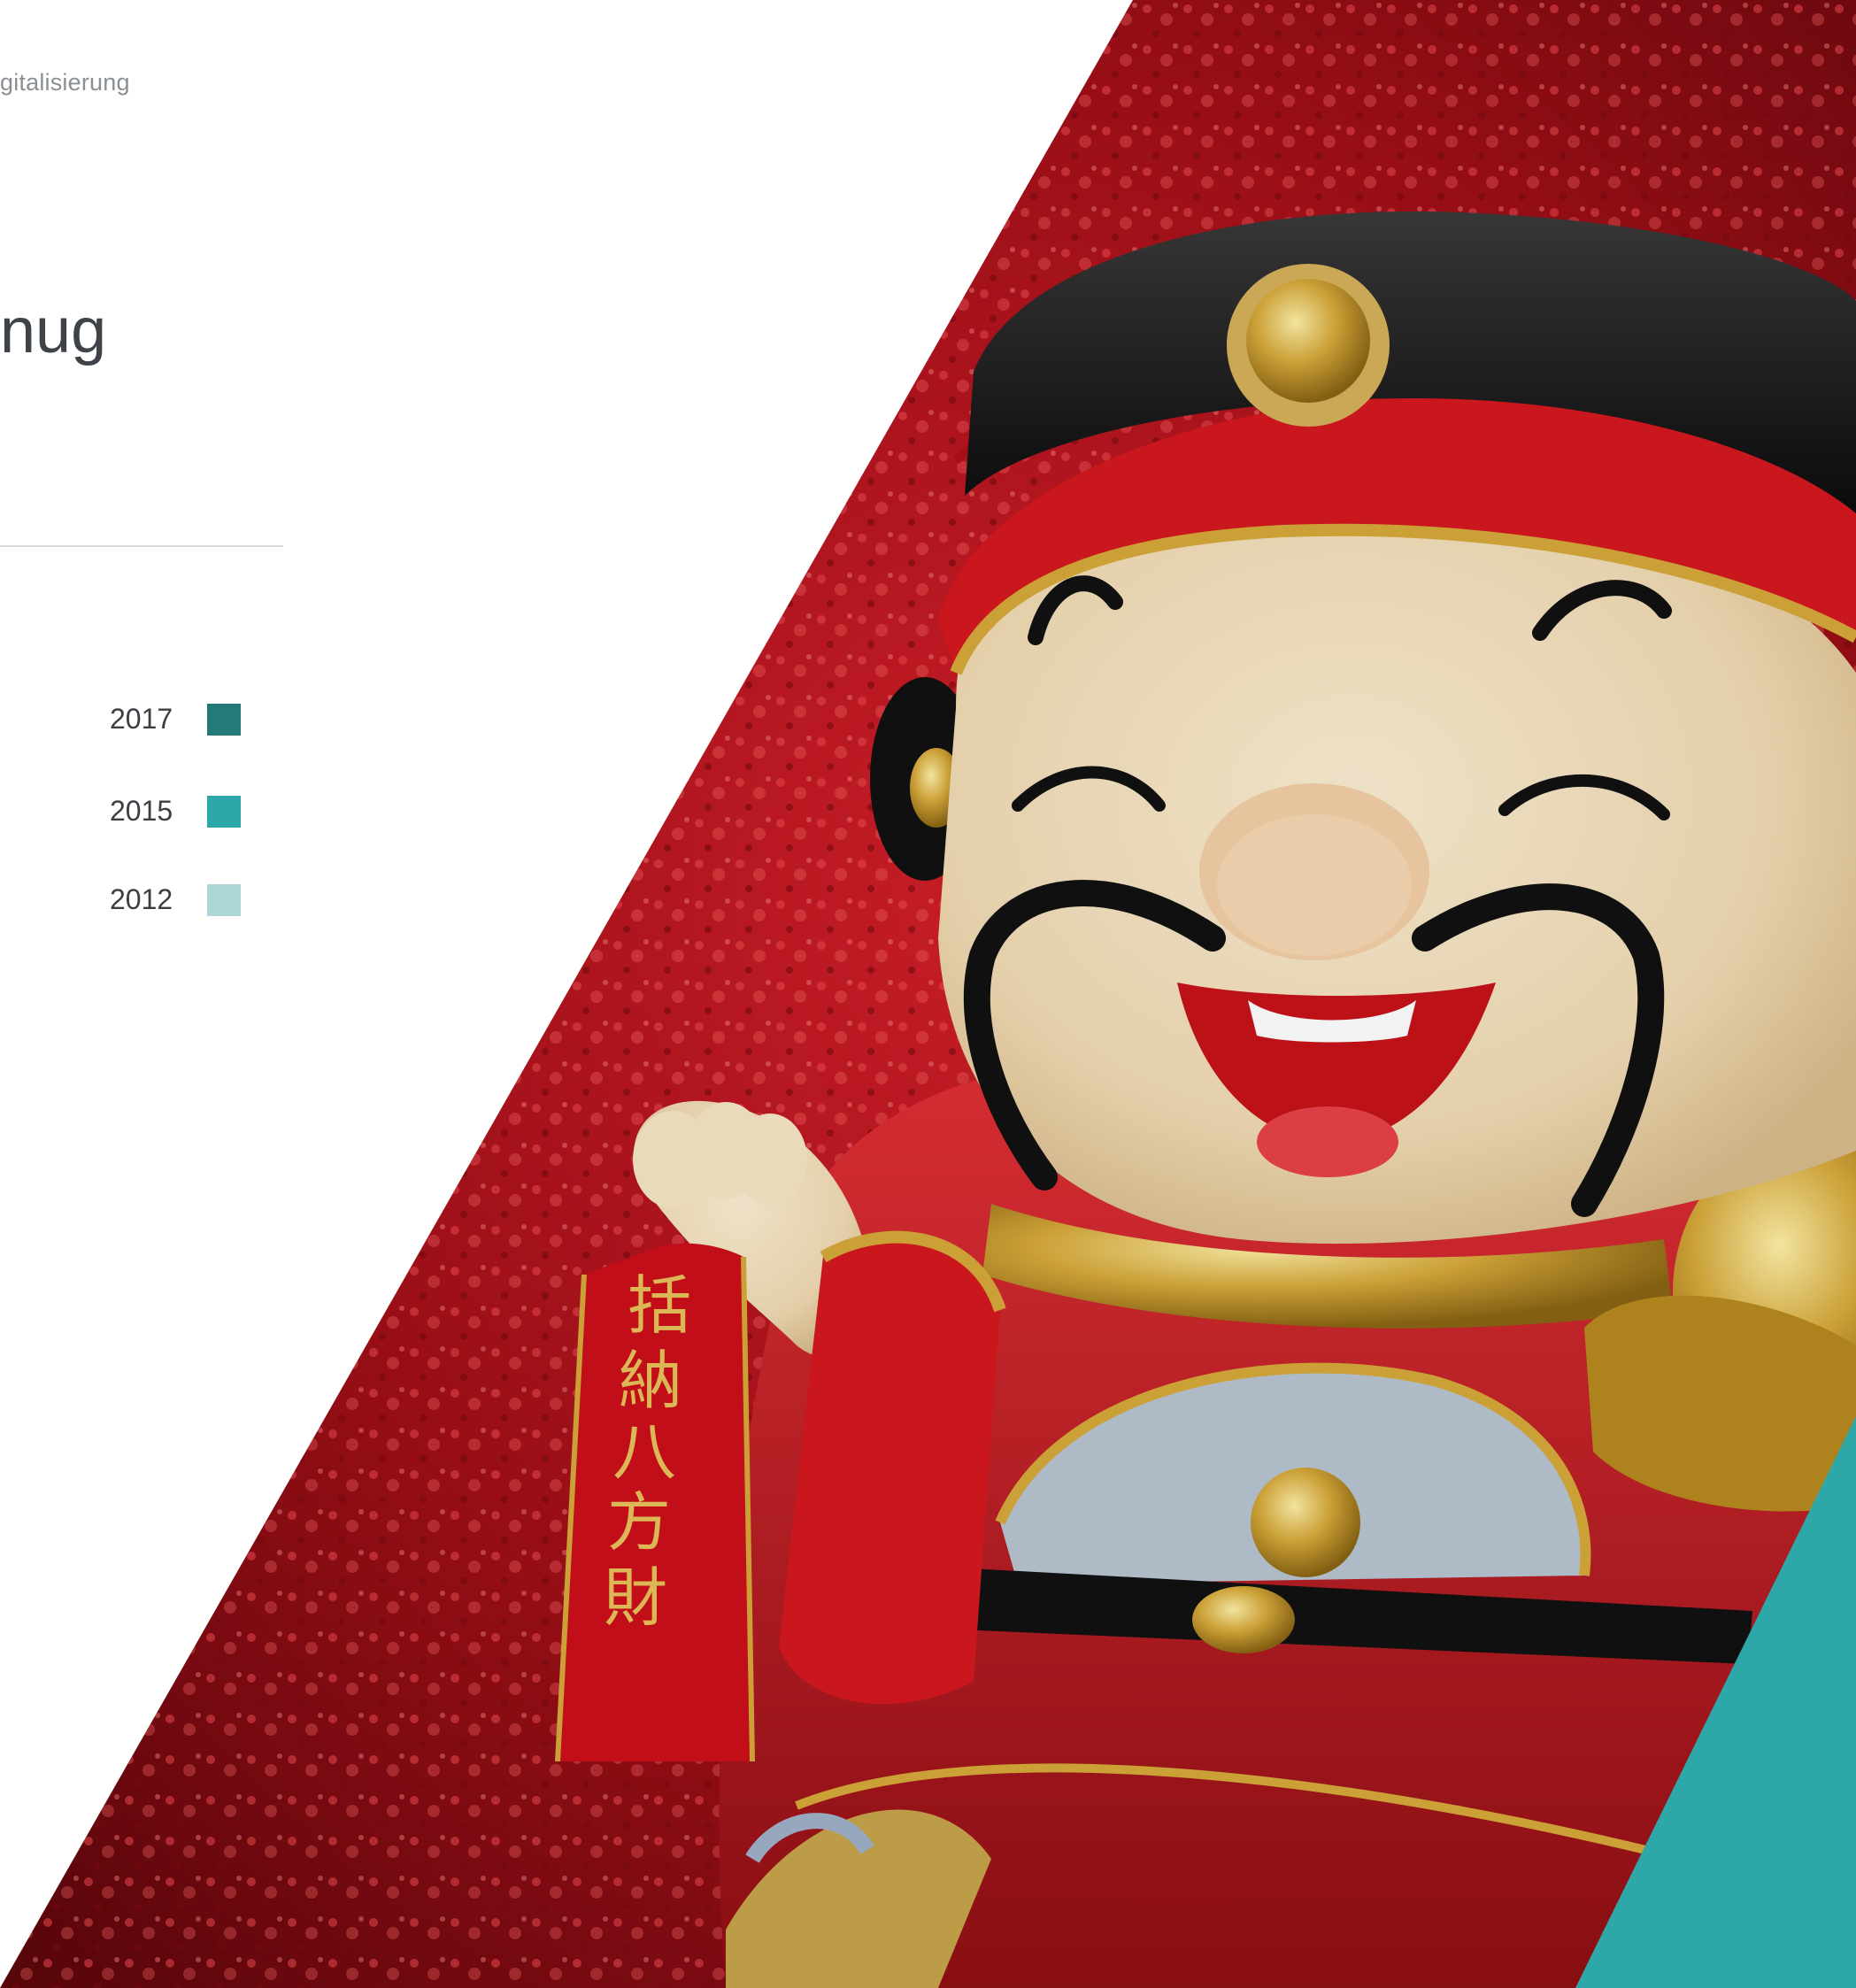 This screenshot has width=1856, height=1988. I want to click on legend-label: 2015, so click(141, 811).